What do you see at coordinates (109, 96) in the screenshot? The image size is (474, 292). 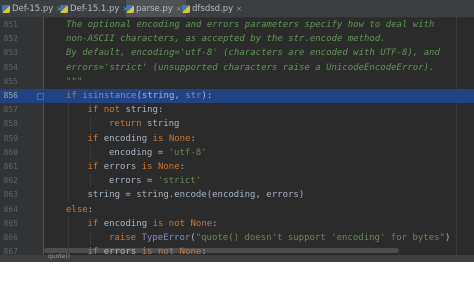 I see `code-token: isinstance` at bounding box center [109, 96].